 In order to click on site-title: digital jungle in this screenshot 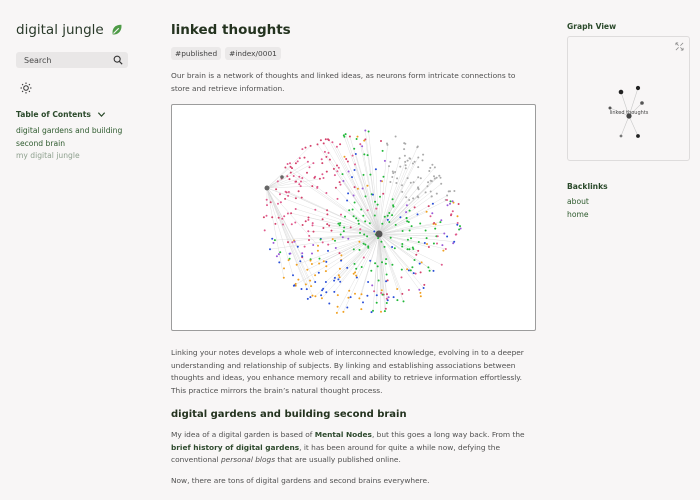, I will do `click(60, 30)`.